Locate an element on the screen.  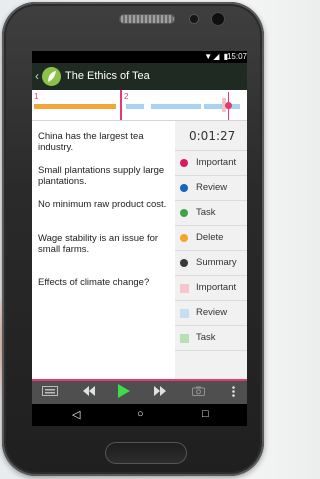
keyboard-icon is located at coordinates (50, 393).